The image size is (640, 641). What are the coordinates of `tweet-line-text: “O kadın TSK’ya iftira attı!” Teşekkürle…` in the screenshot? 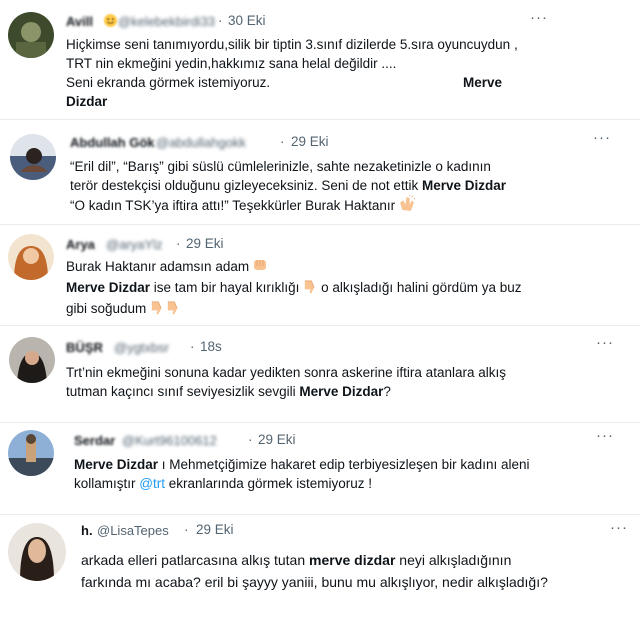 It's located at (233, 205).